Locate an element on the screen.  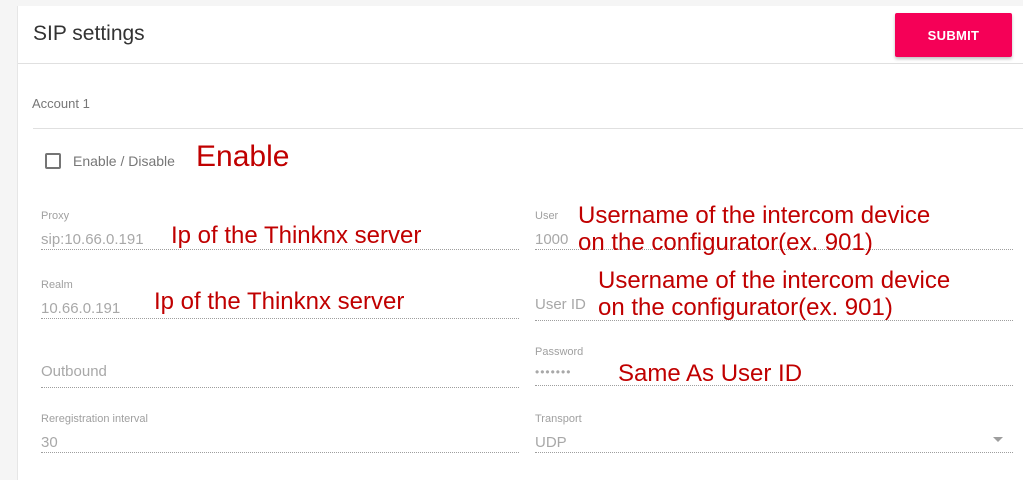
user-id-placeholder: User ID is located at coordinates (560, 304).